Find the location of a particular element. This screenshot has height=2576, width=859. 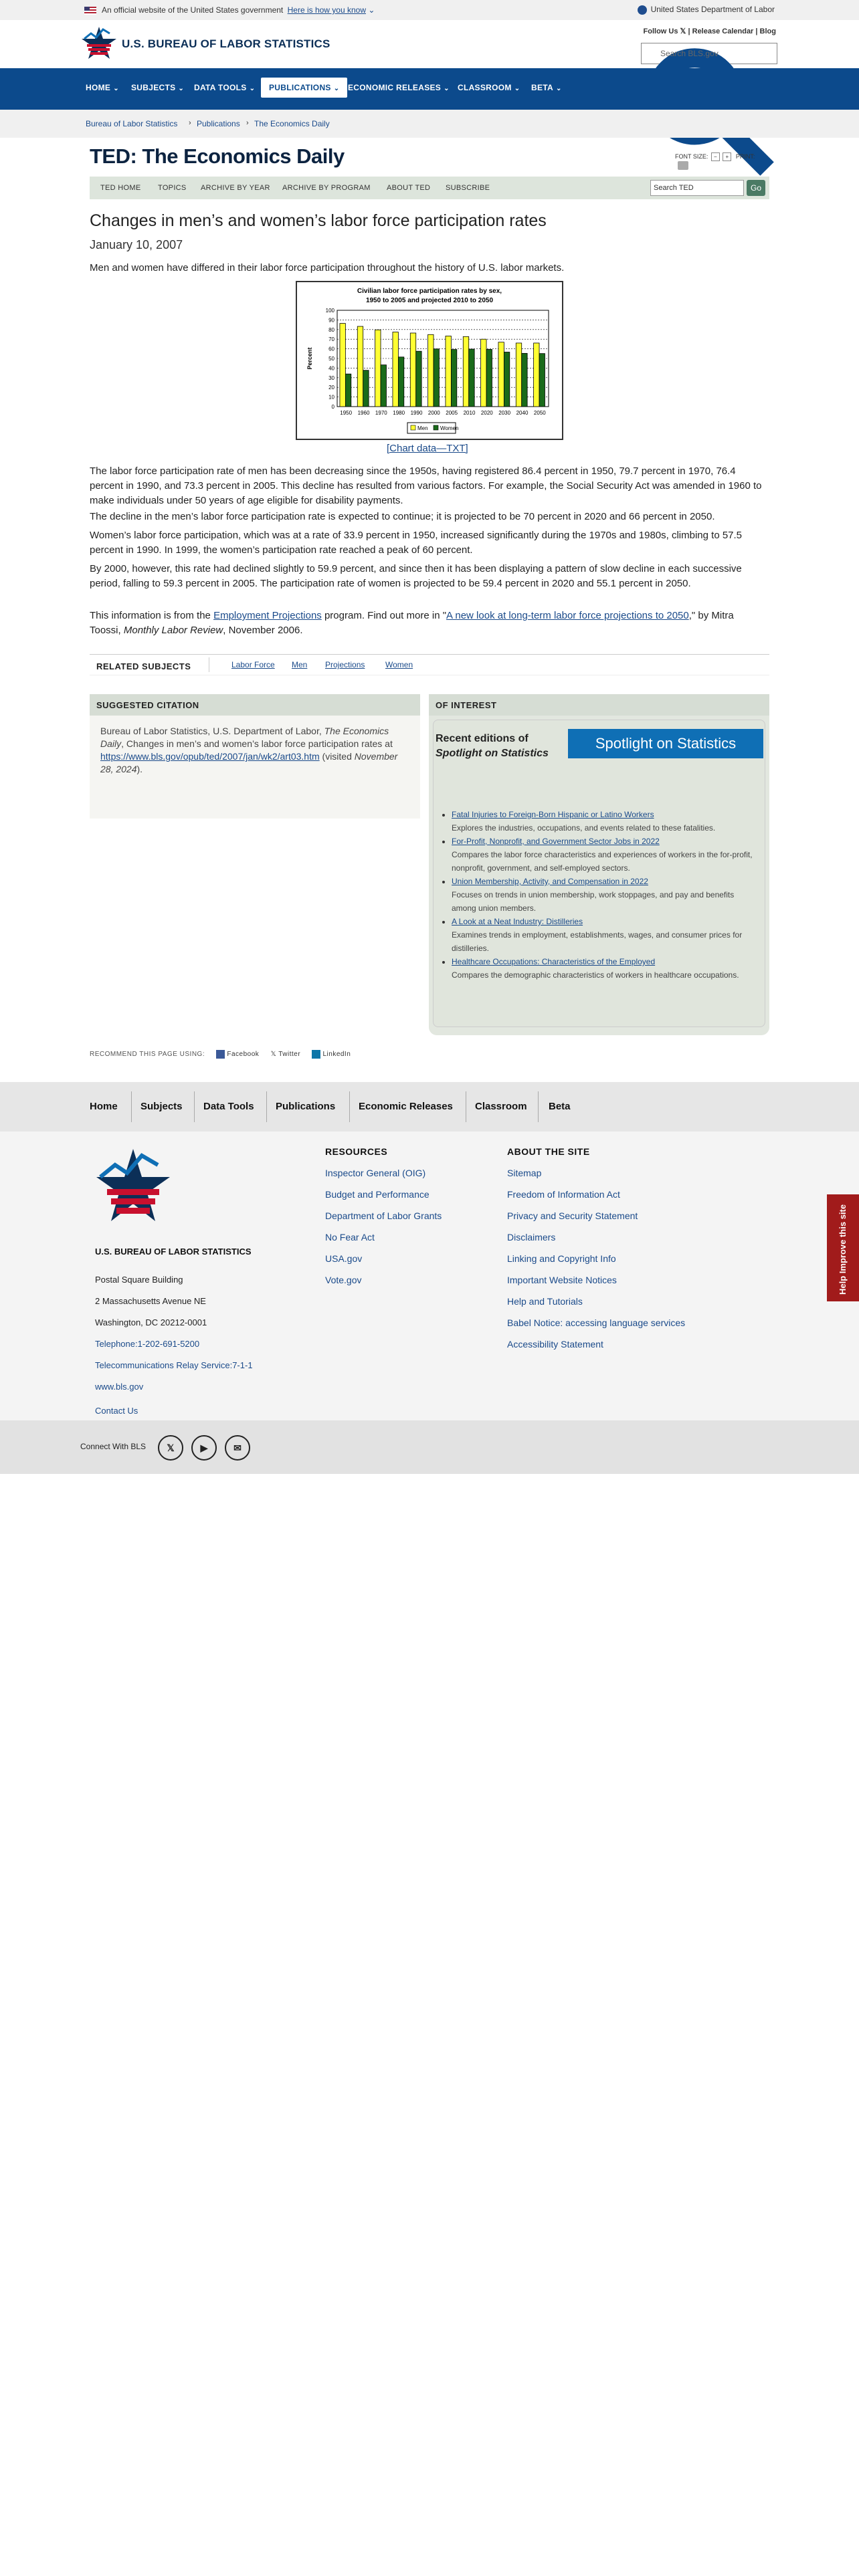

footer-link: No Fear Act is located at coordinates (383, 1237).